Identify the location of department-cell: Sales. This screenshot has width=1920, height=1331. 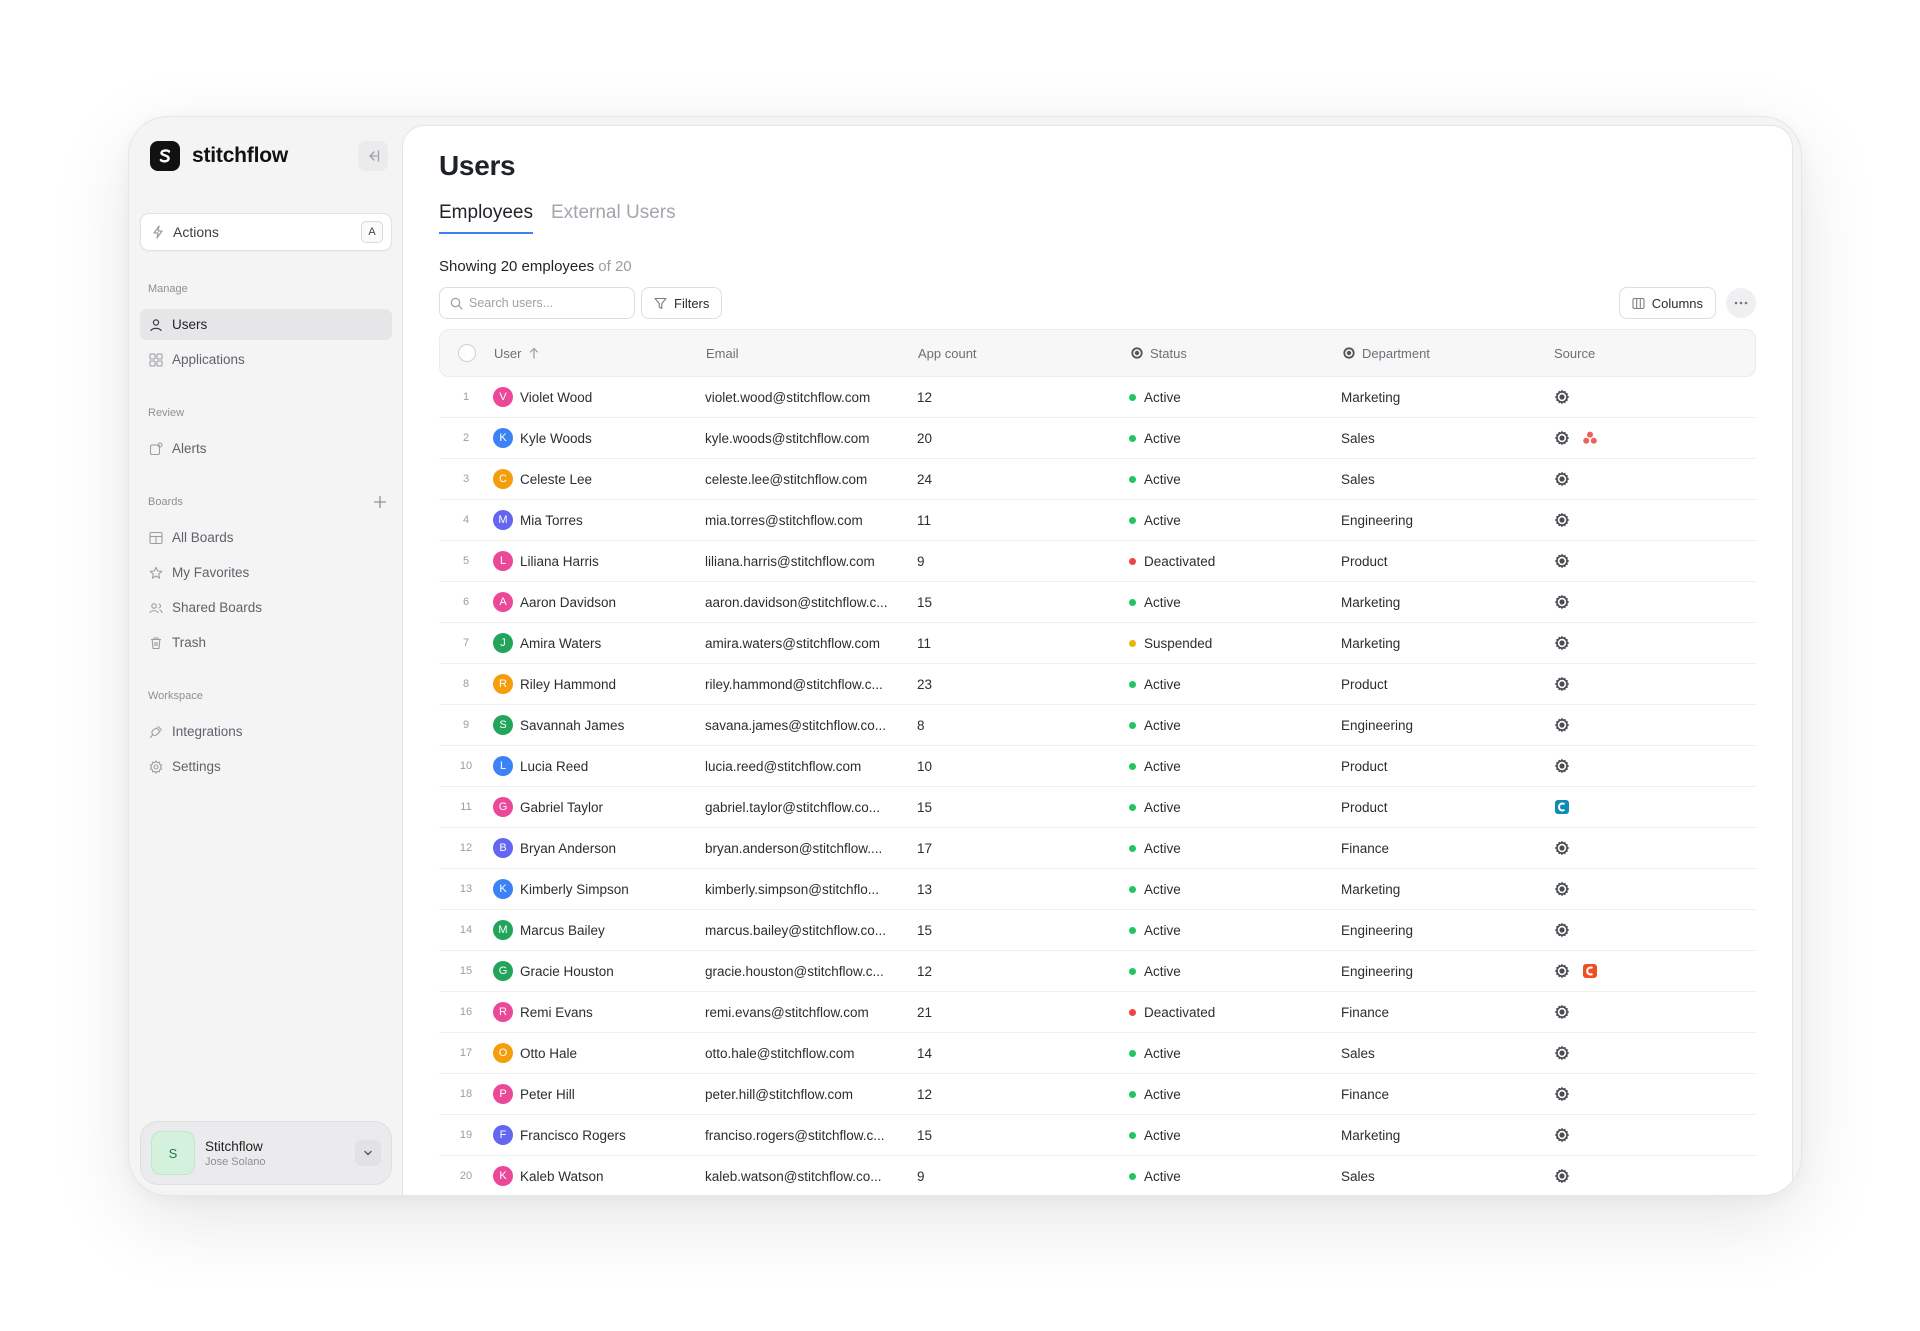
(1447, 1176).